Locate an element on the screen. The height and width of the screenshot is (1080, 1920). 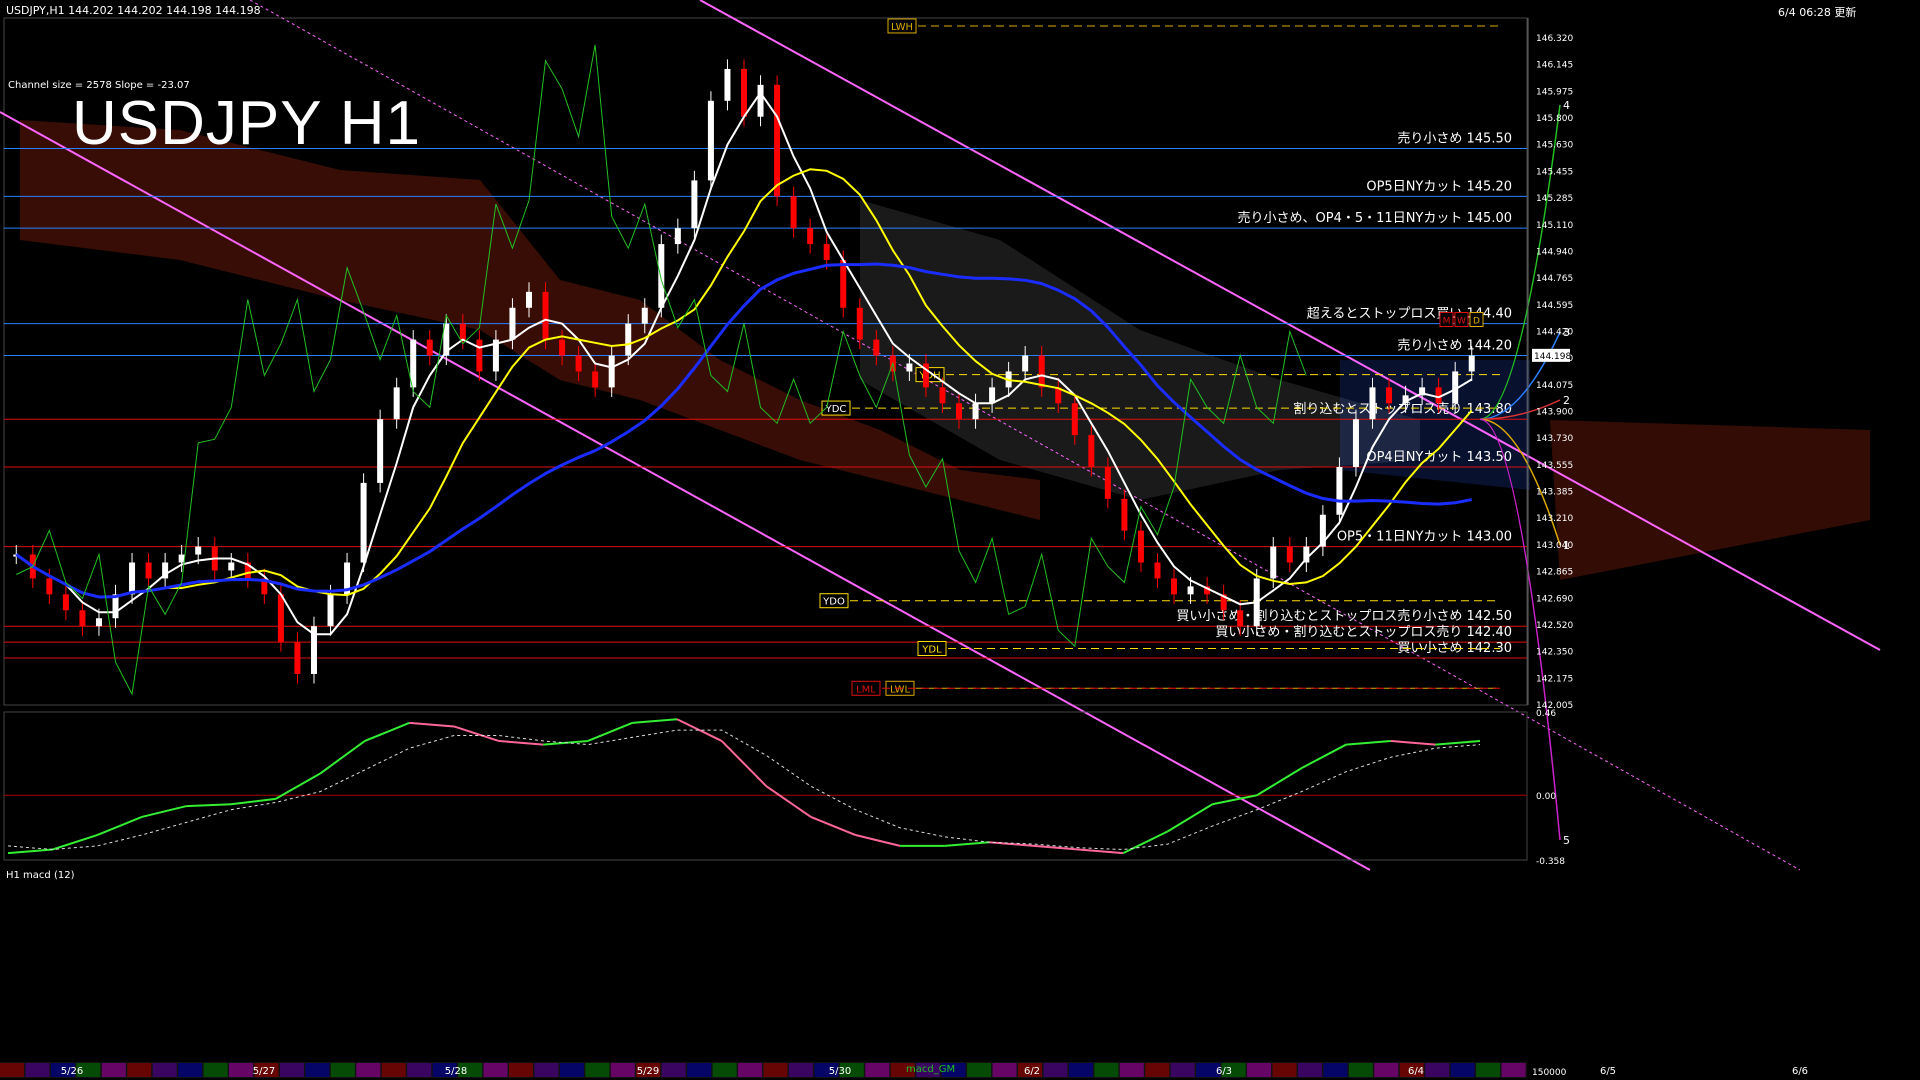
tag-label: YDO is located at coordinates (833, 602).